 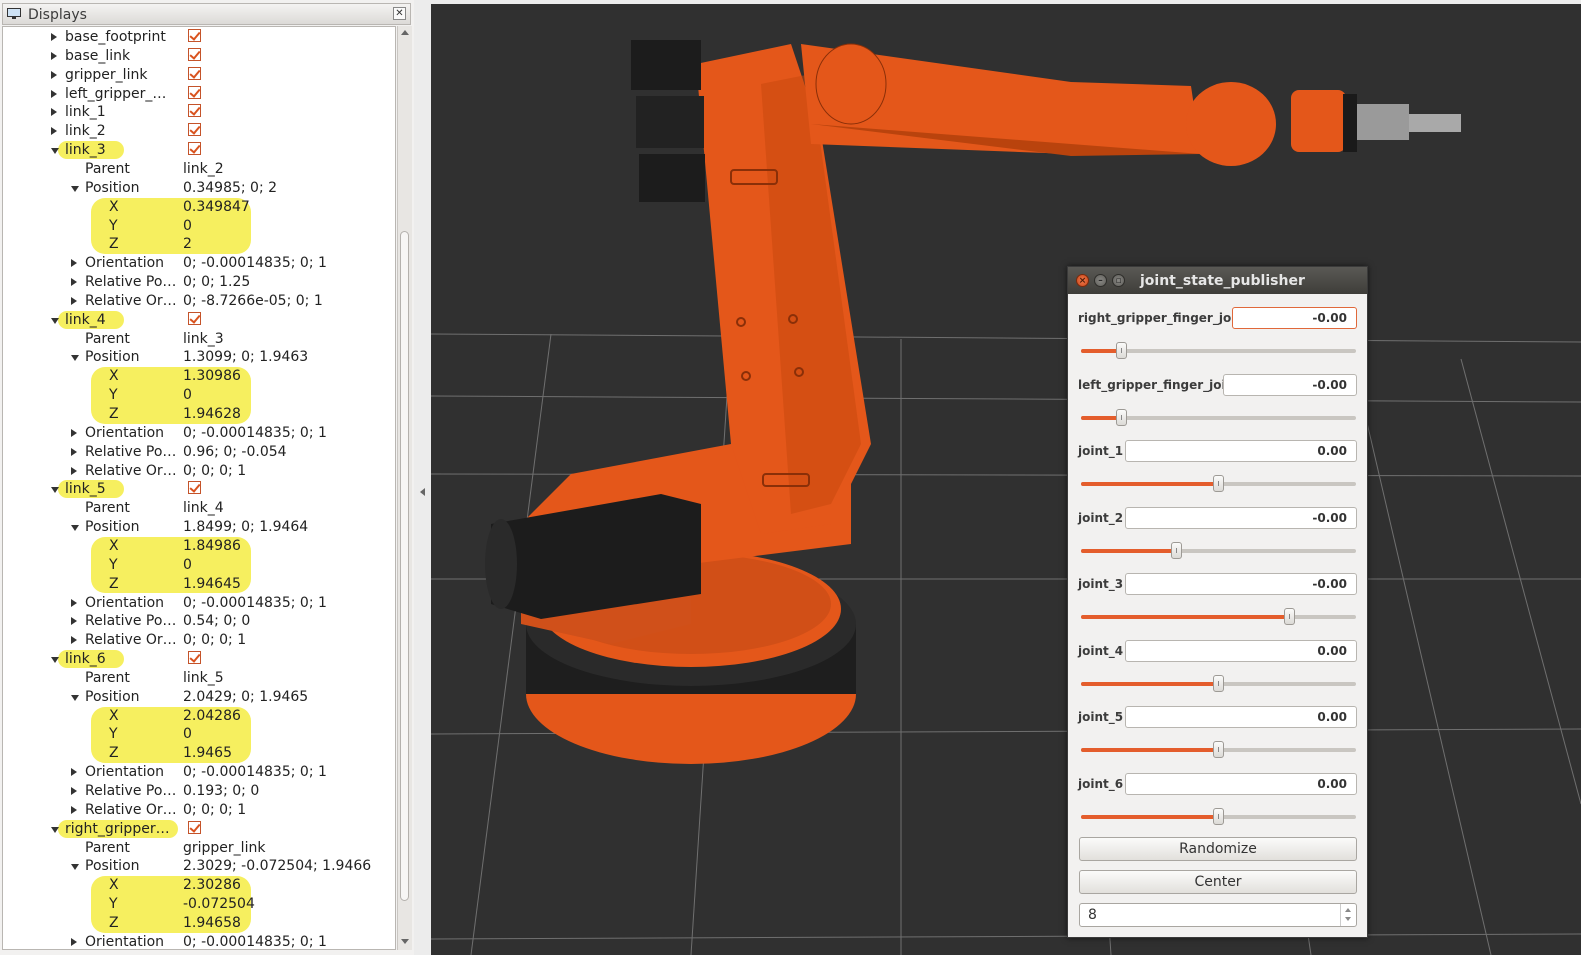 I want to click on tree-coordinate-row: Z 1.94658, so click(x=199, y=923).